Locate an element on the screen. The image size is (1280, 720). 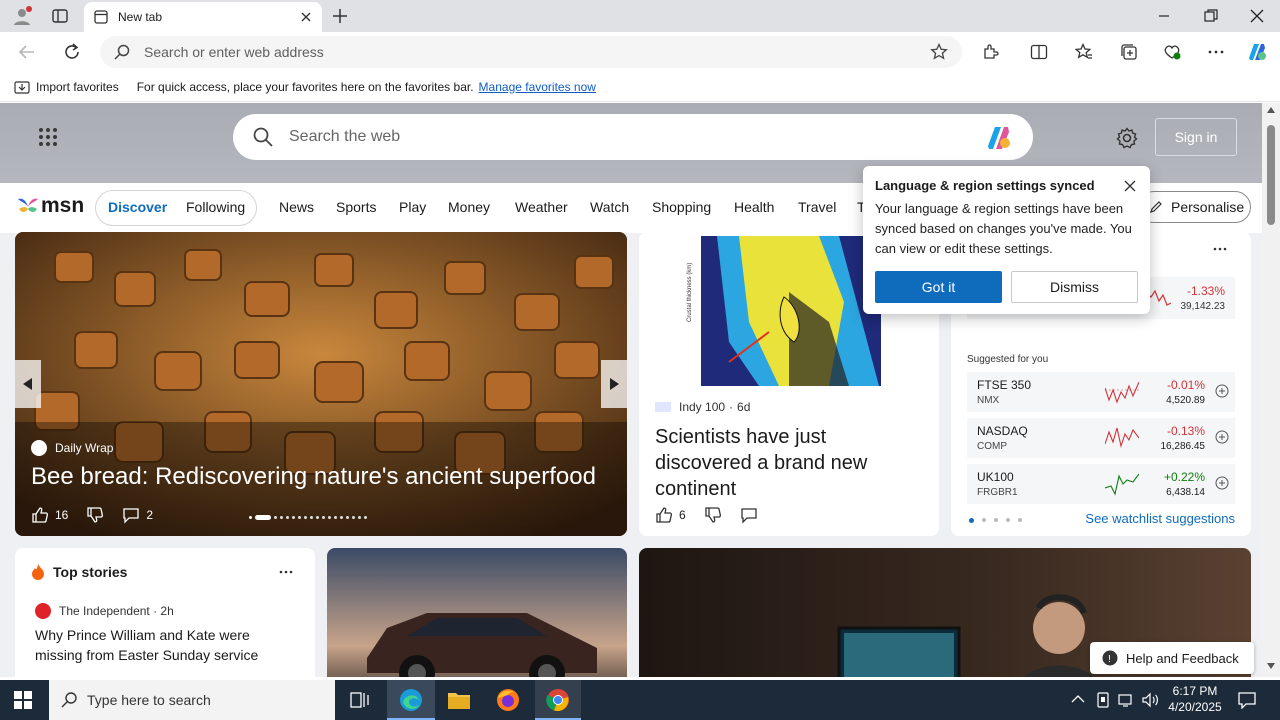
nav-travel: Travel is located at coordinates (817, 207).